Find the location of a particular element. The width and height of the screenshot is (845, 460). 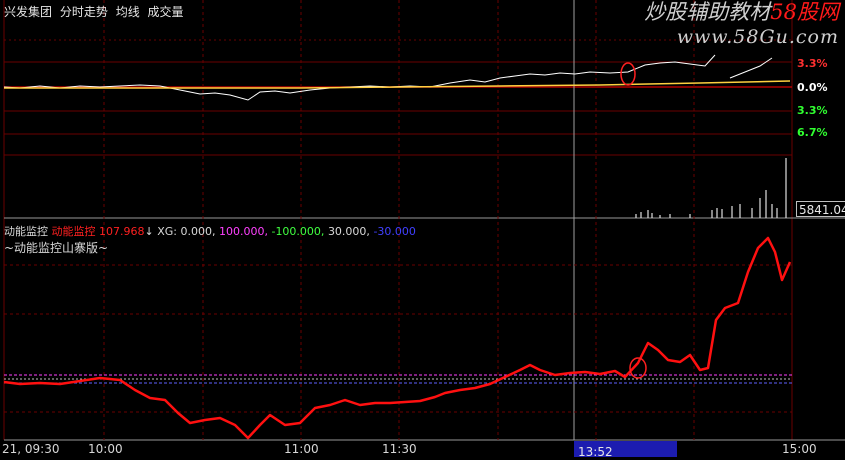

pct-label-zero: 0.0% is located at coordinates (812, 87).